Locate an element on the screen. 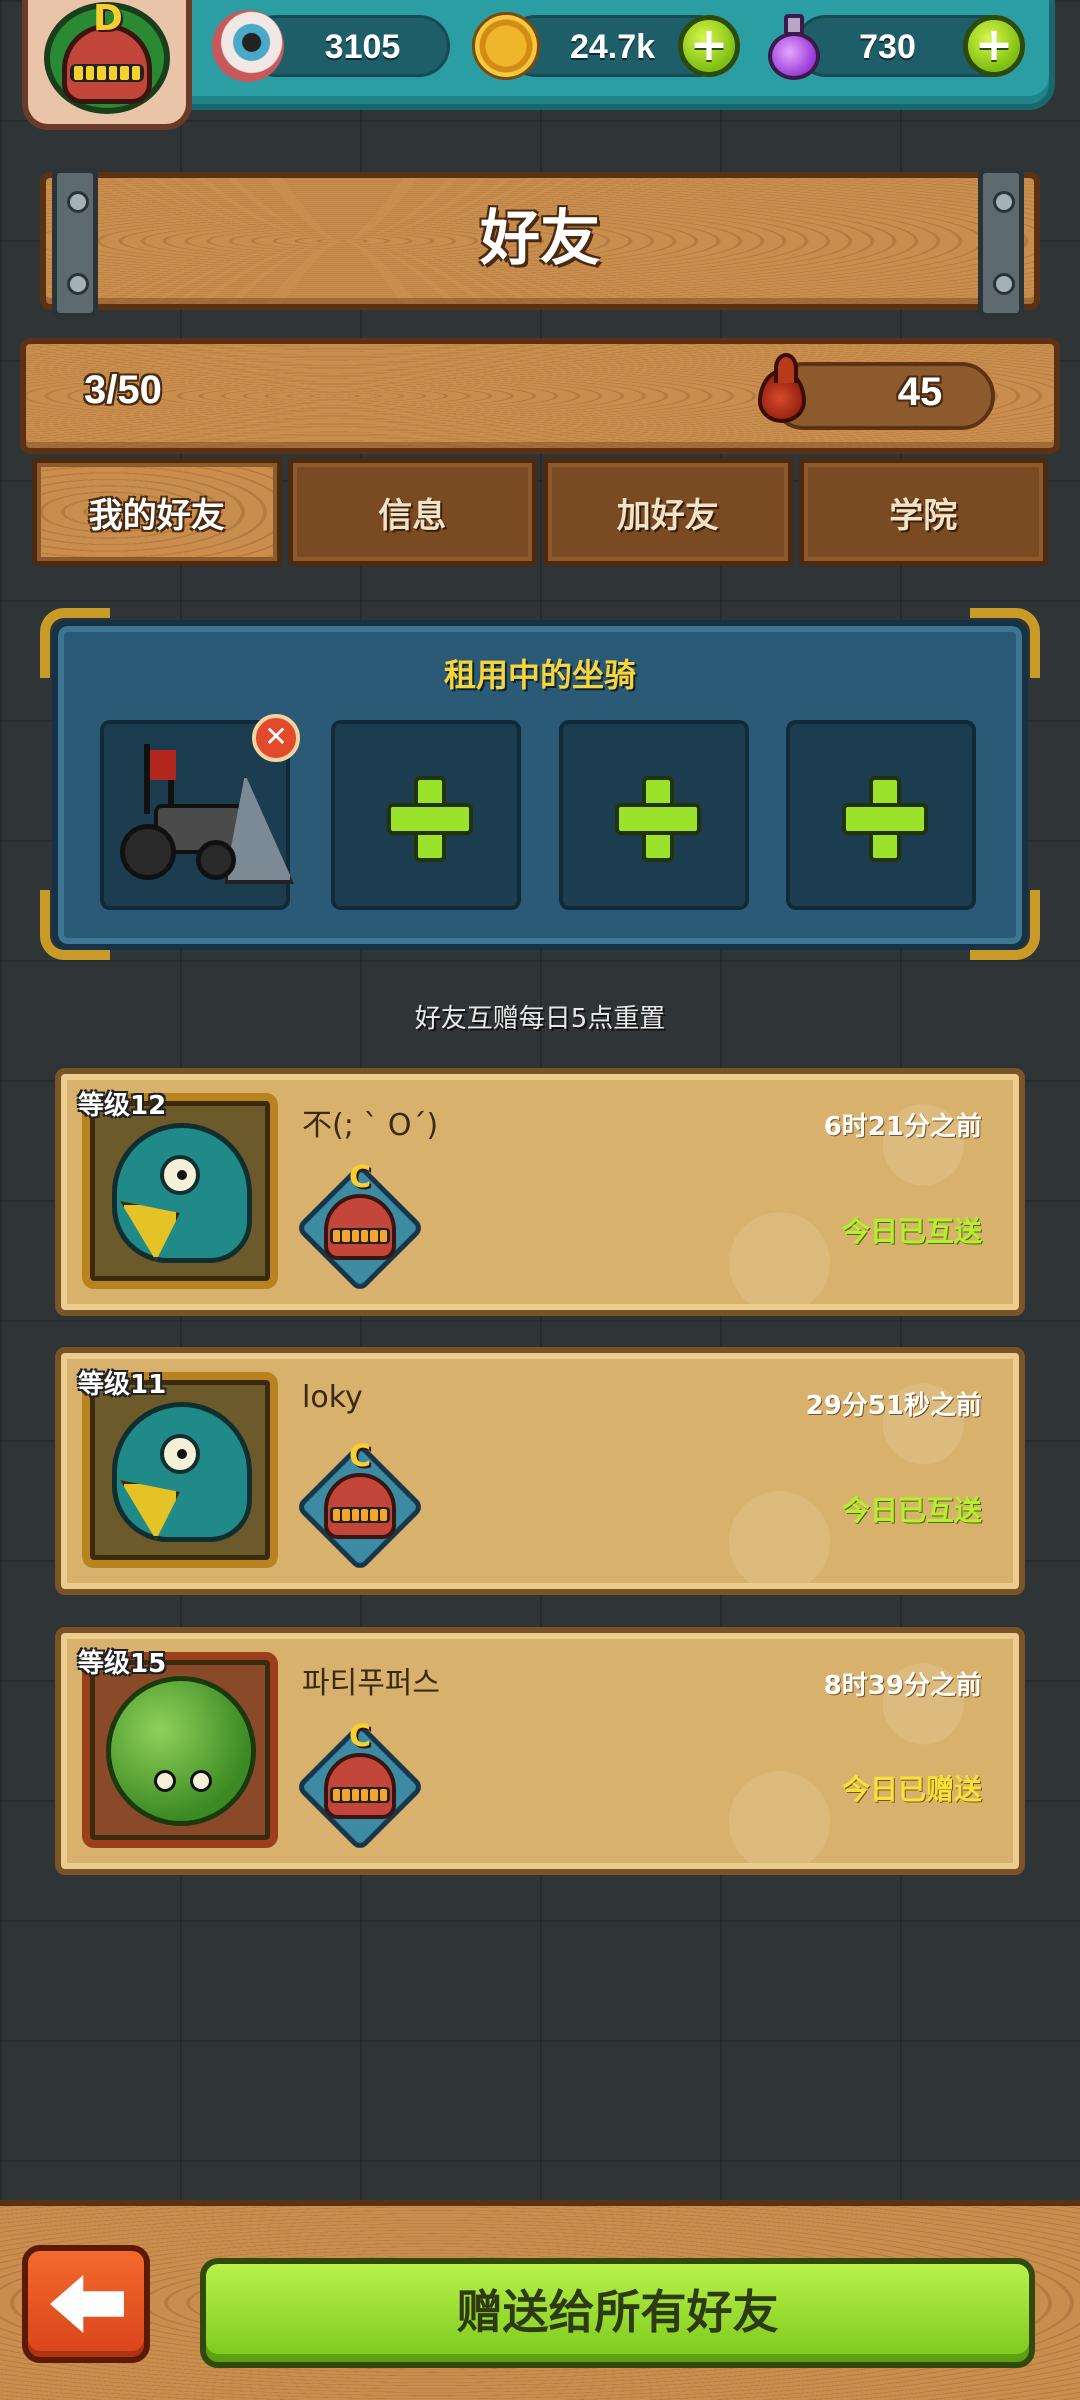  friend-name: 不(; ` O´) is located at coordinates (370, 1125).